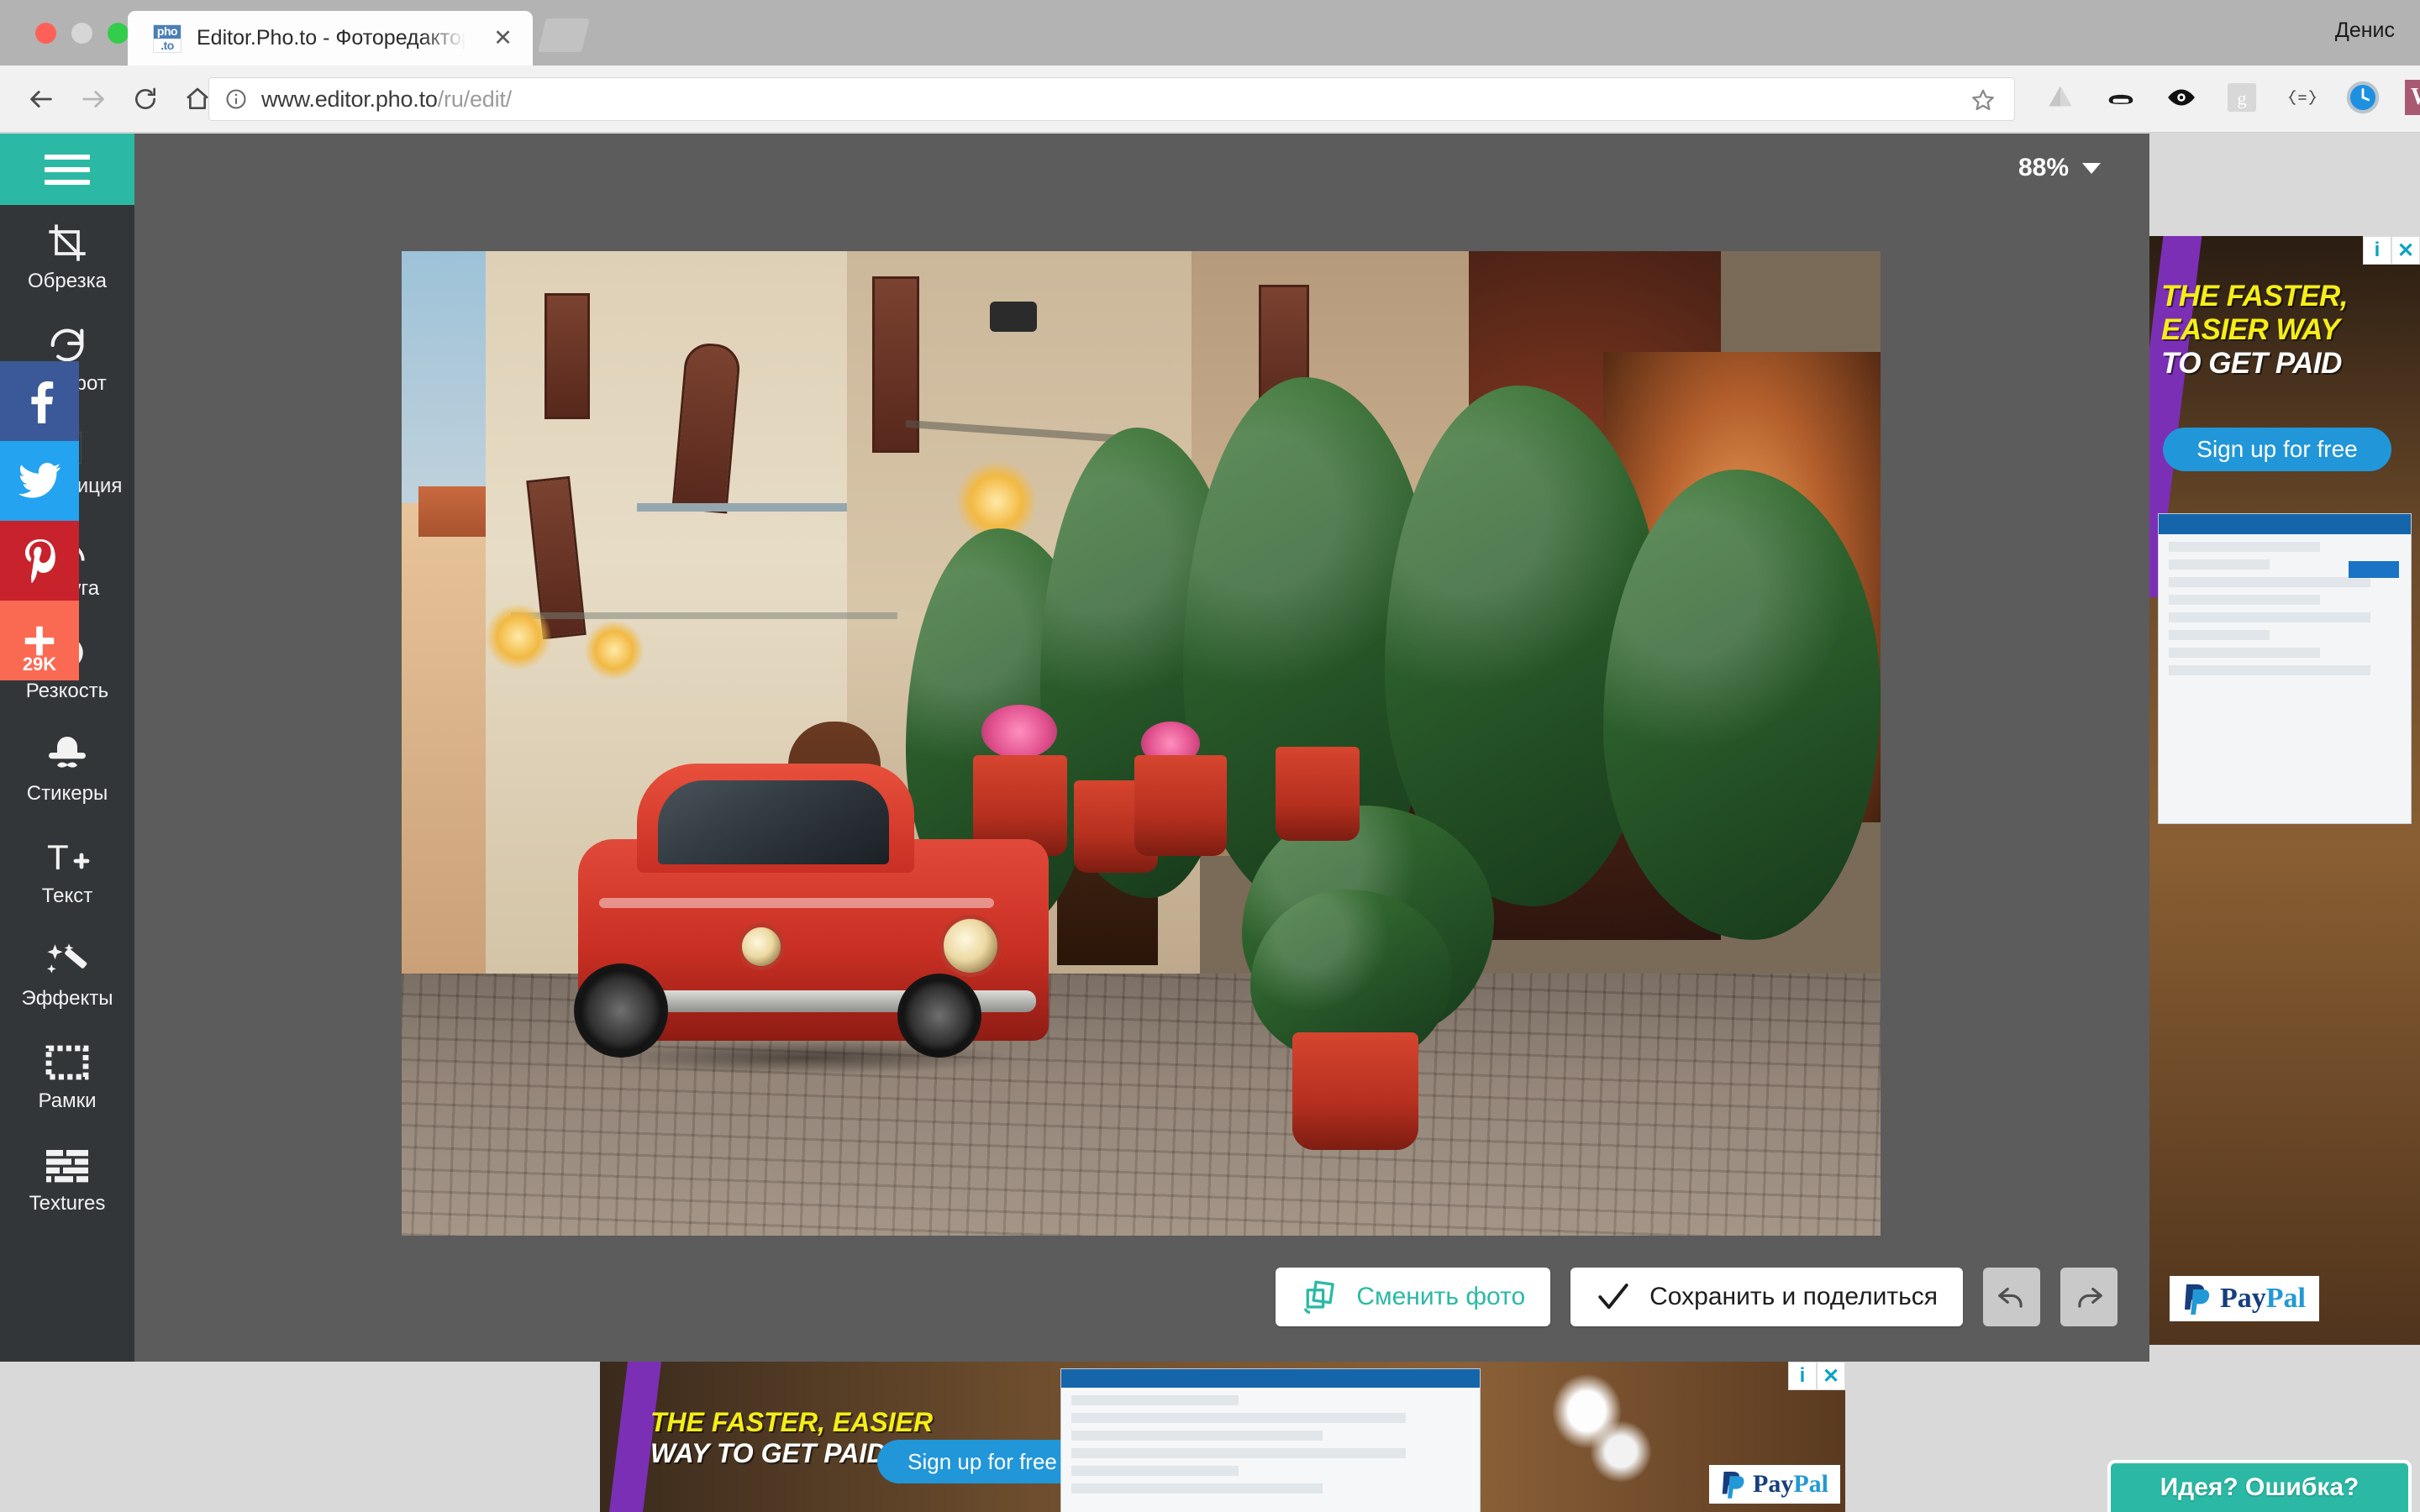  Describe the element at coordinates (2362, 97) in the screenshot. I see `clock-icon` at that location.